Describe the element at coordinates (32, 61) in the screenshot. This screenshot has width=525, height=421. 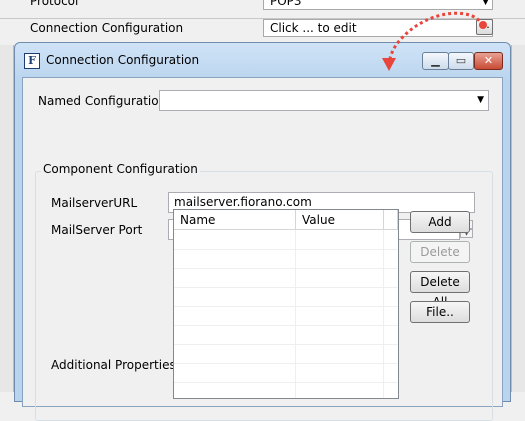
I see `app-icon: F` at that location.